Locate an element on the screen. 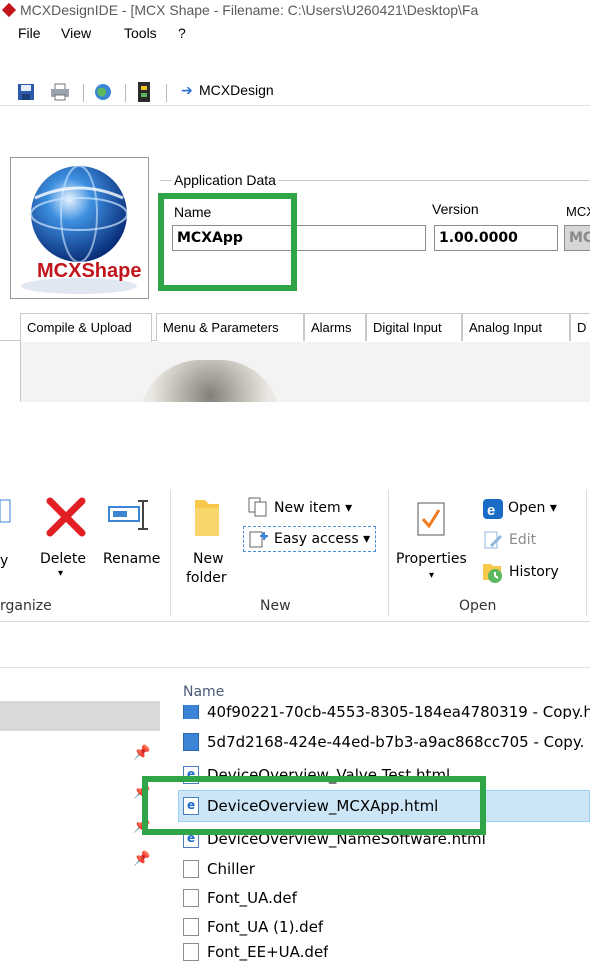 The width and height of the screenshot is (590, 963). menu-tools: Tools is located at coordinates (140, 33).